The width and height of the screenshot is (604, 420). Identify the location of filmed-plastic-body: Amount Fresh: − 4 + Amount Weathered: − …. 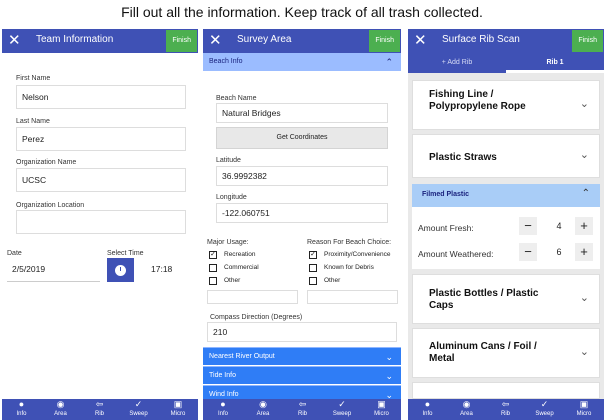
(506, 238).